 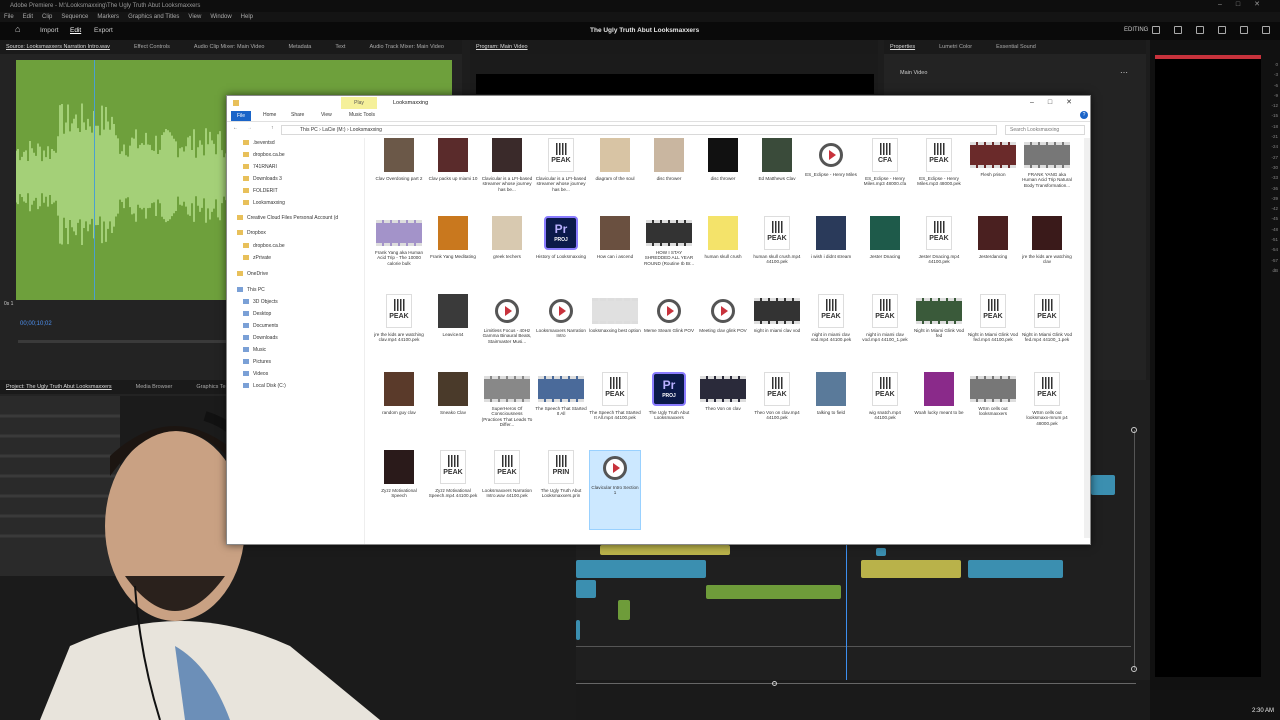 I want to click on nav-item: Downloads, so click(x=260, y=338).